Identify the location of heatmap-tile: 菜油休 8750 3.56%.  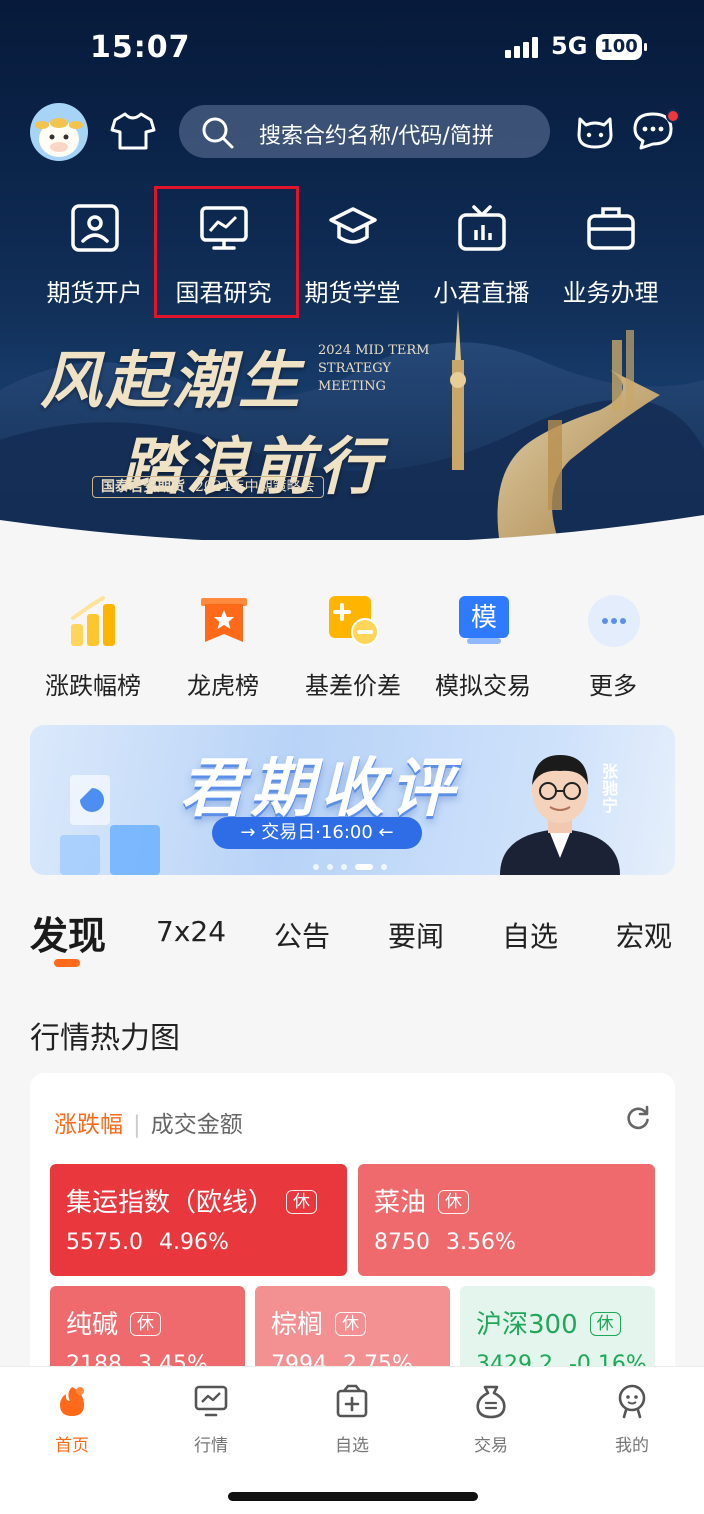
(506, 1220).